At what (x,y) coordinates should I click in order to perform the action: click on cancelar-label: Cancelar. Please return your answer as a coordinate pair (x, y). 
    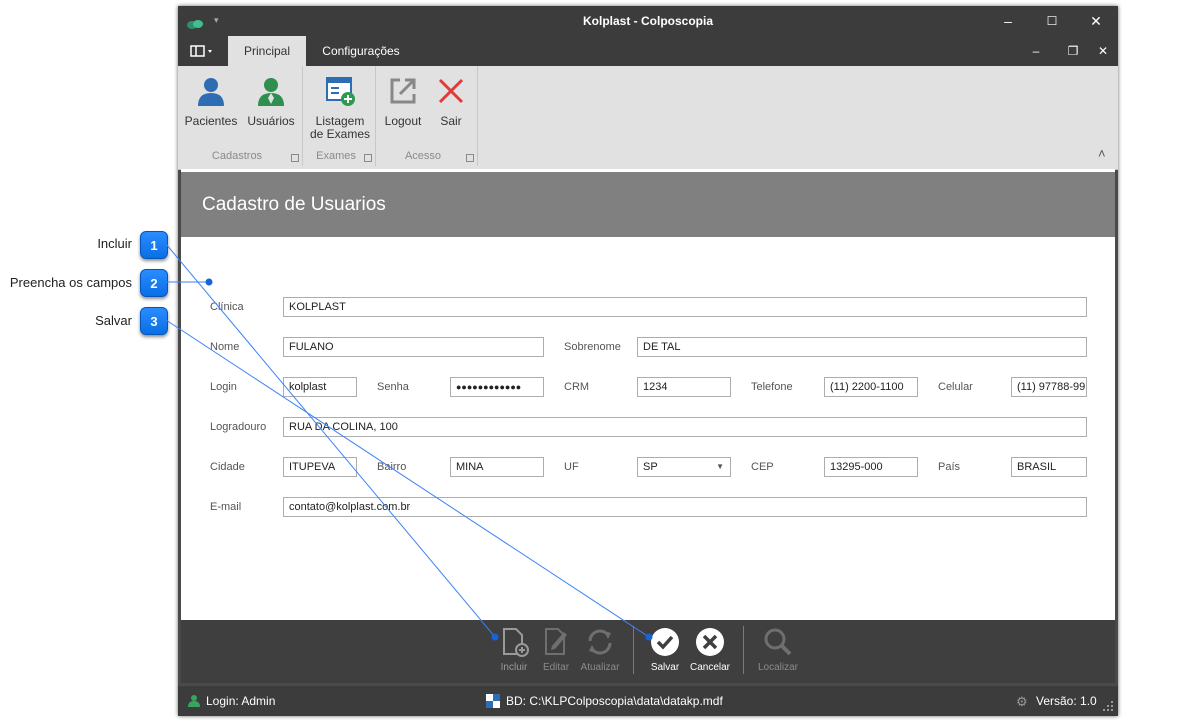
    Looking at the image, I should click on (710, 667).